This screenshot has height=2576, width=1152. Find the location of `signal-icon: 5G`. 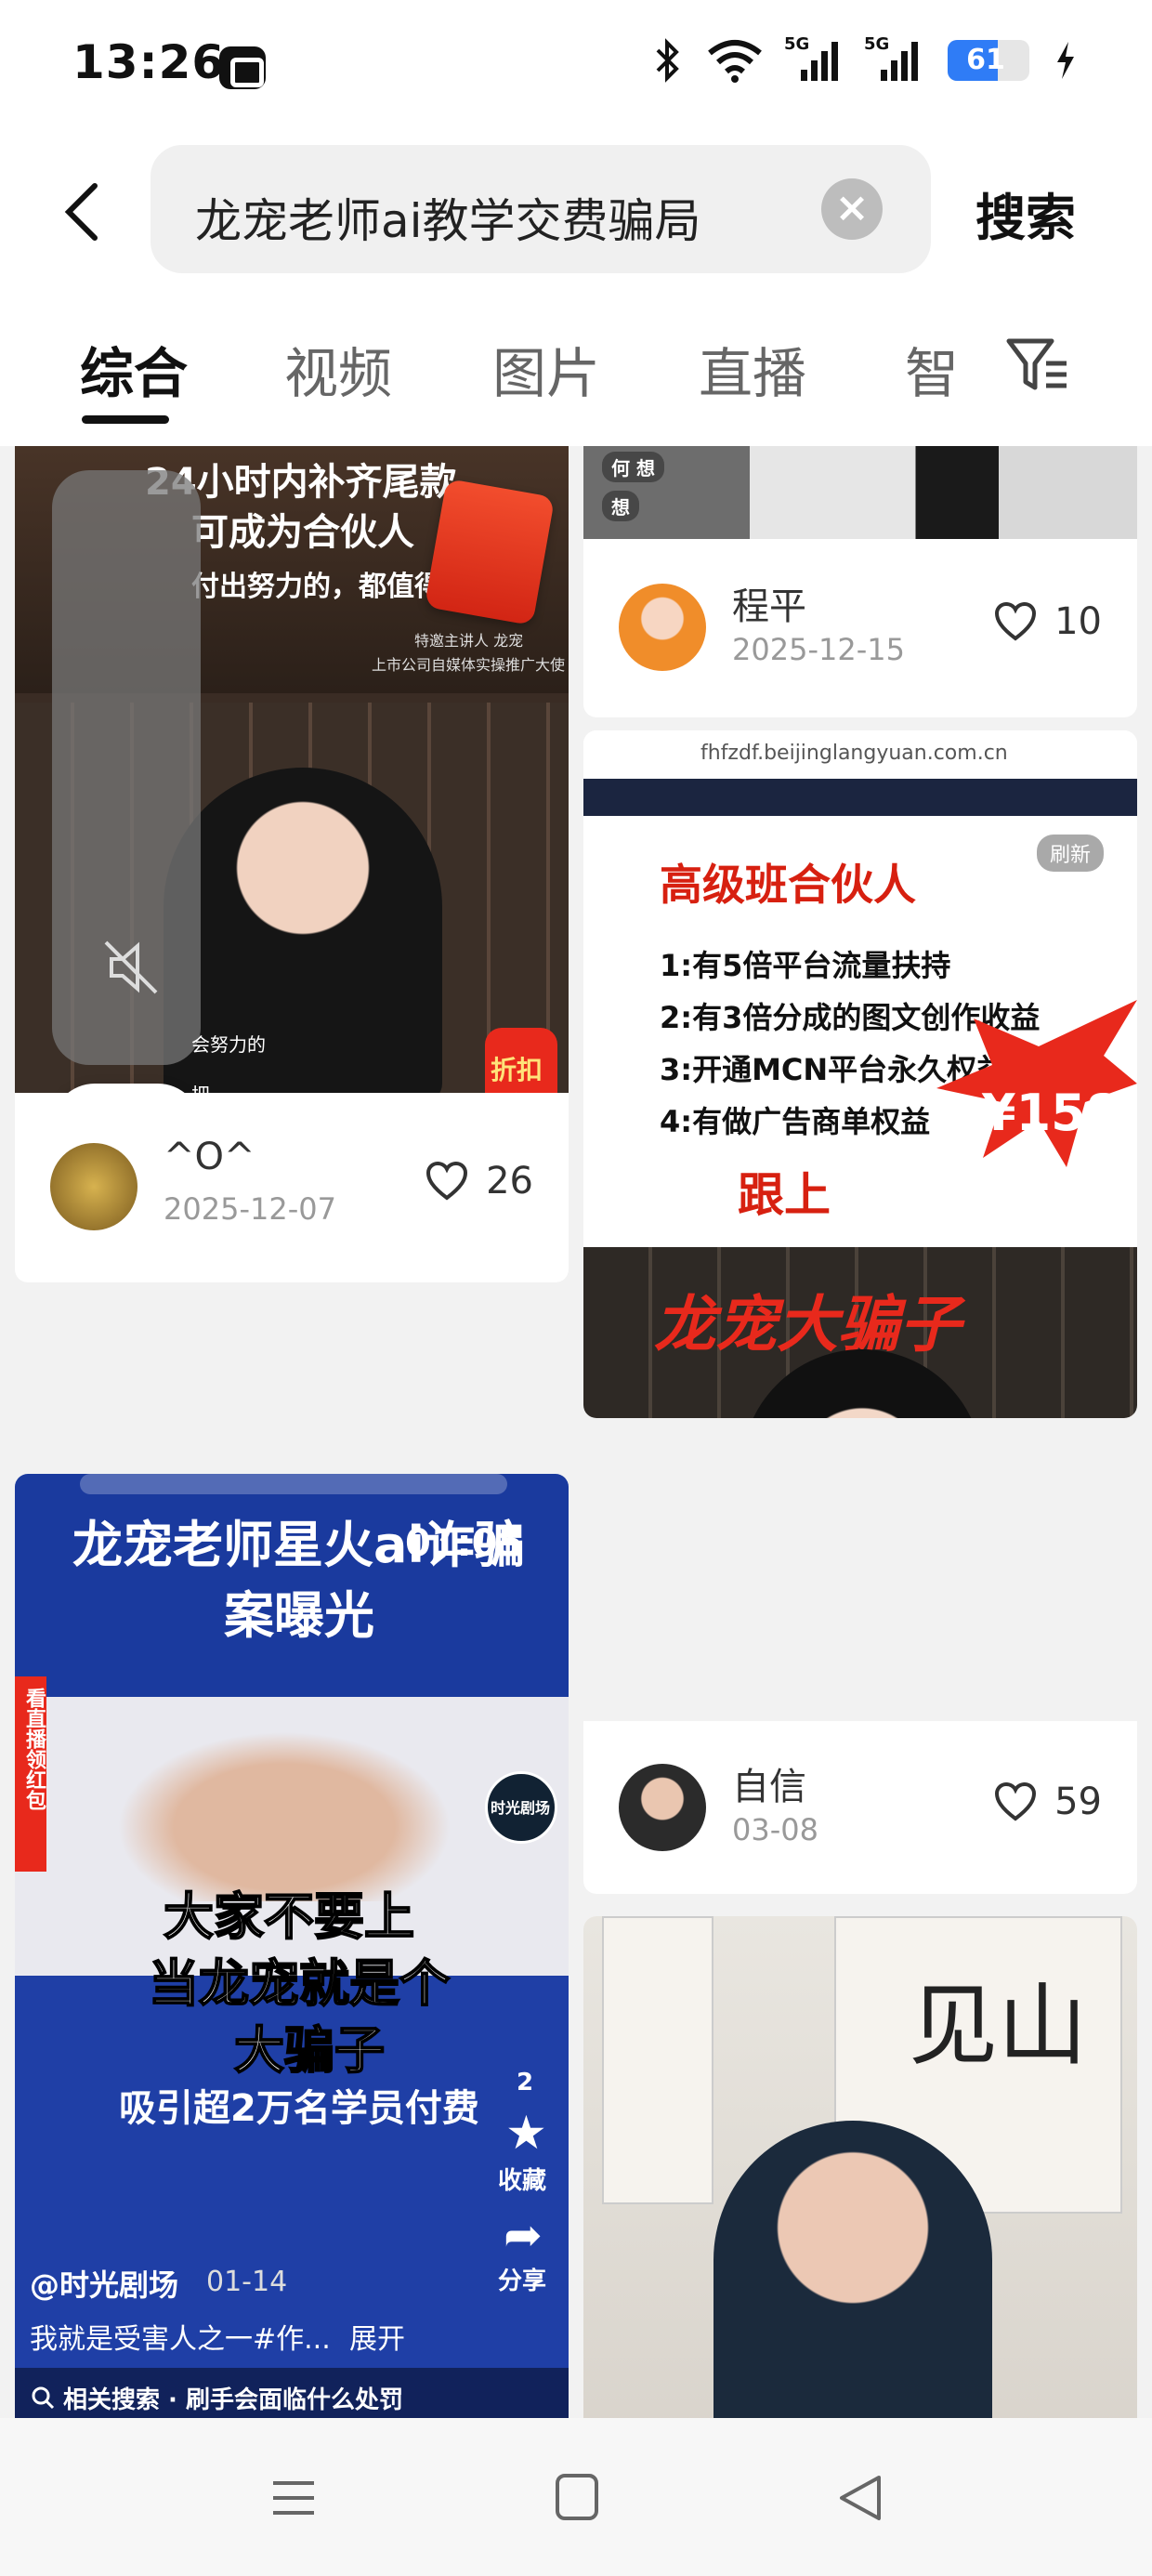

signal-icon: 5G is located at coordinates (814, 57).